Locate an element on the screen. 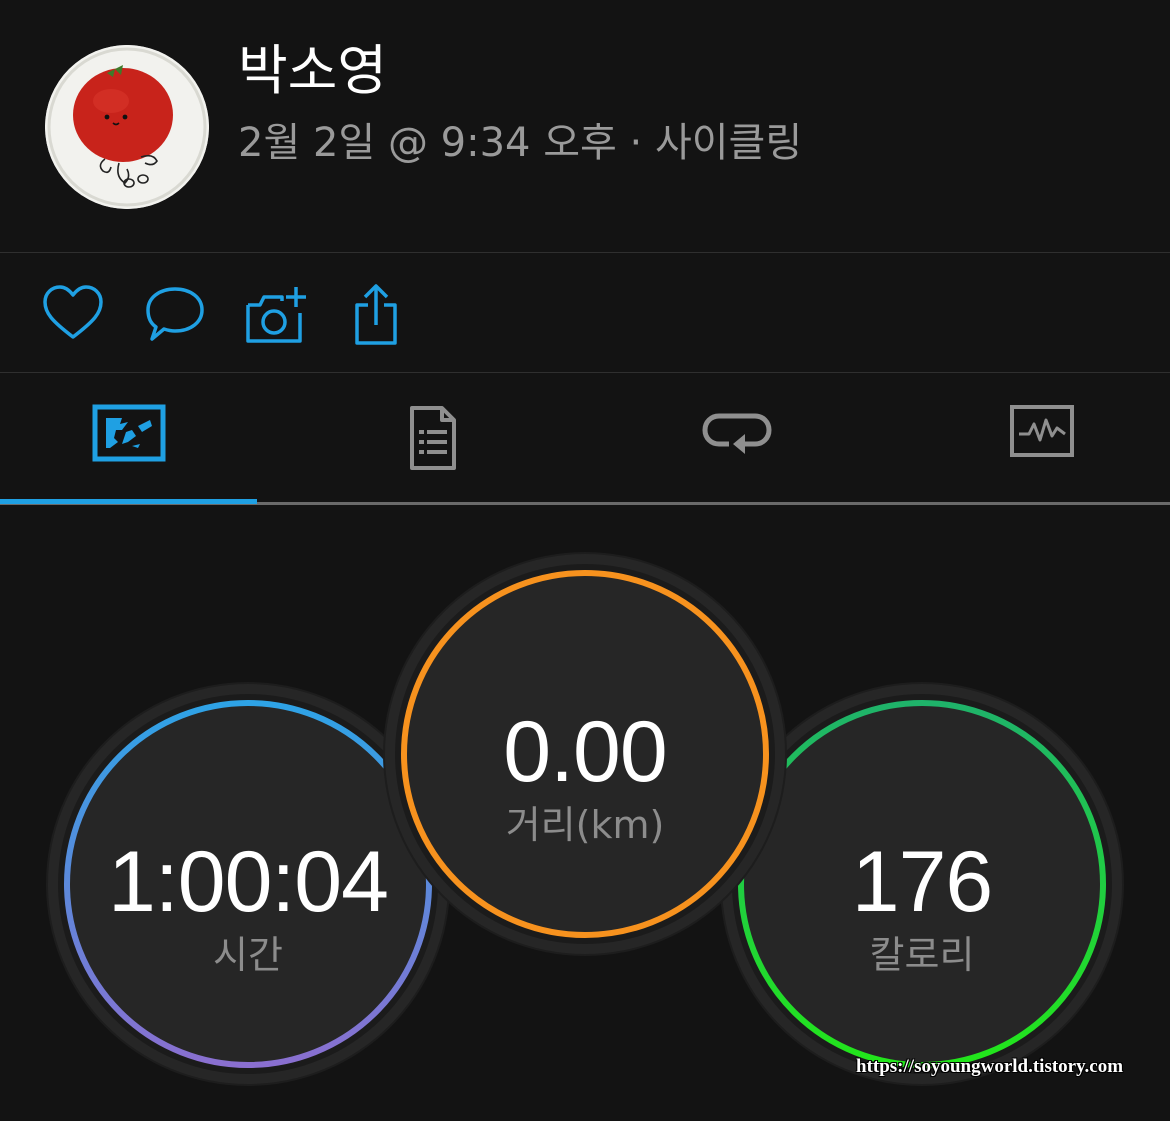  tomato-avatar-icon is located at coordinates (127, 127).